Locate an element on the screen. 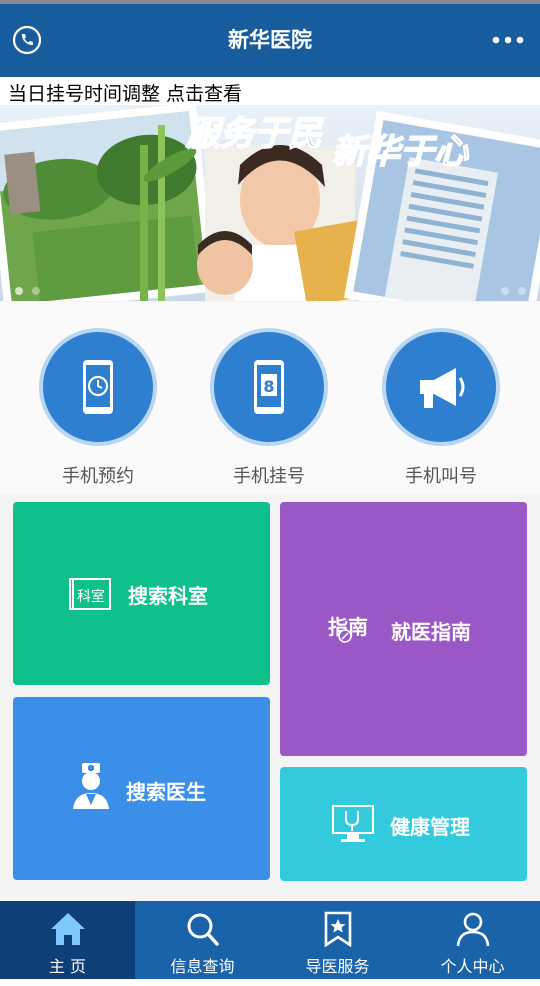 The height and width of the screenshot is (986, 540). number-phone-icon: 8 is located at coordinates (269, 387).